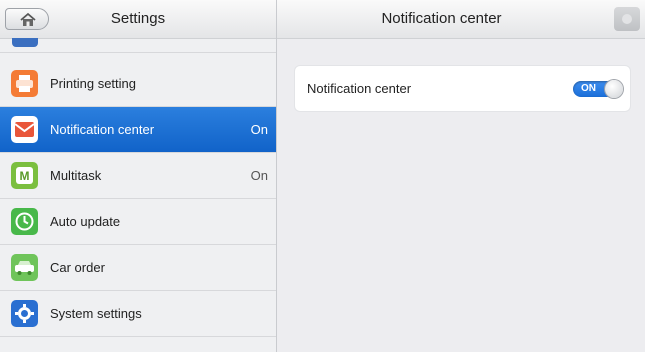 The image size is (645, 352). What do you see at coordinates (441, 18) in the screenshot?
I see `detail-title: Notification center` at bounding box center [441, 18].